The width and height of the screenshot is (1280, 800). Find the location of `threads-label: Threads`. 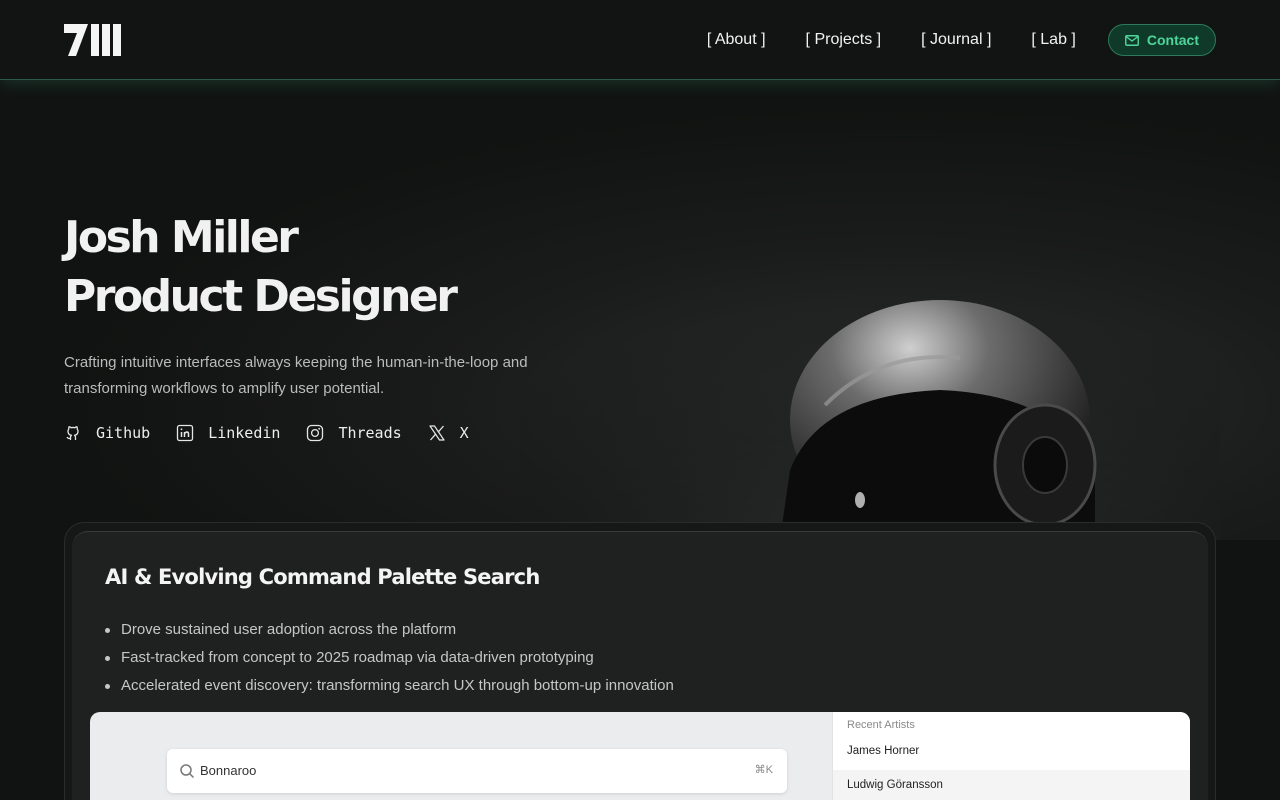

threads-label: Threads is located at coordinates (370, 433).